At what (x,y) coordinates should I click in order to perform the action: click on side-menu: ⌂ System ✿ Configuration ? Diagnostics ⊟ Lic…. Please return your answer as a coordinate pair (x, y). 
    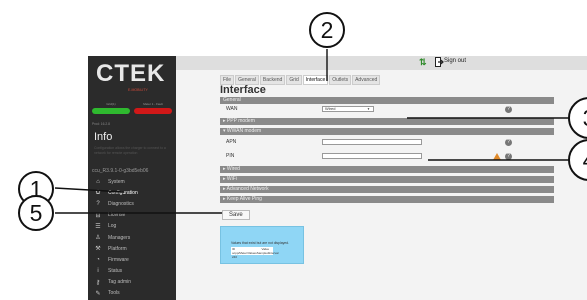
    Looking at the image, I should click on (132, 237).